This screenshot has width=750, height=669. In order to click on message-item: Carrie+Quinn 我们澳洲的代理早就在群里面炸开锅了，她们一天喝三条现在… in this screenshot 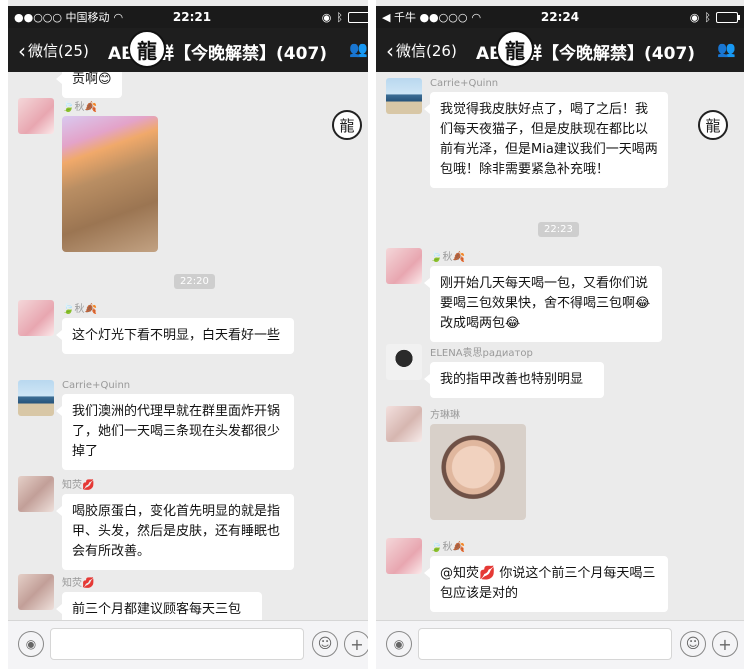, I will do `click(156, 425)`.